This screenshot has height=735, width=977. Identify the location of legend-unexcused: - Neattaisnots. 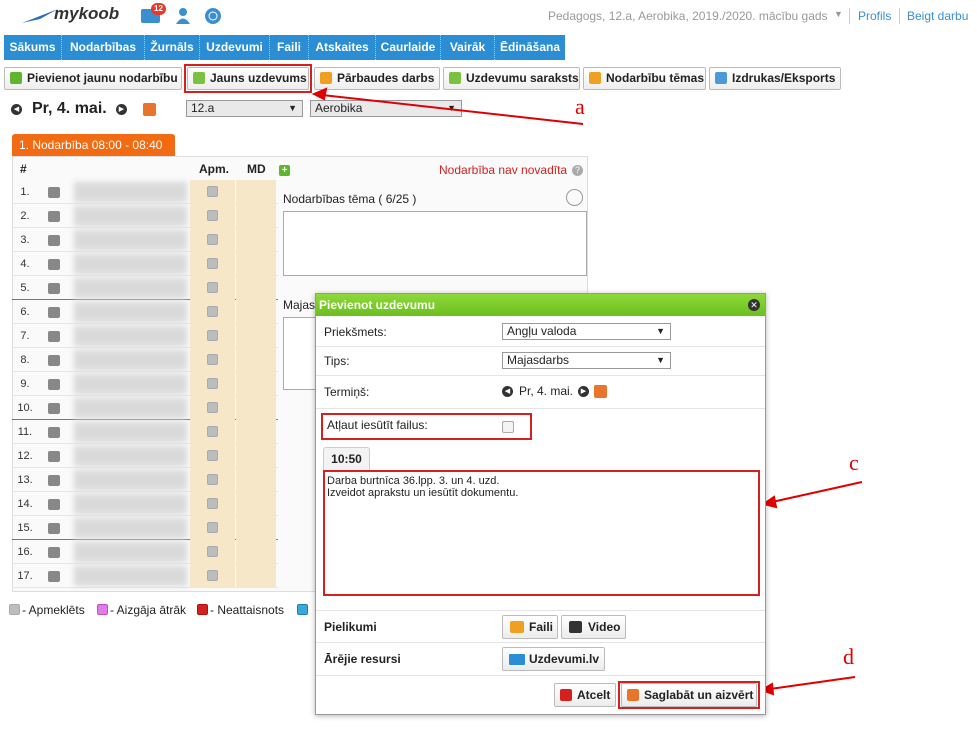
(247, 610).